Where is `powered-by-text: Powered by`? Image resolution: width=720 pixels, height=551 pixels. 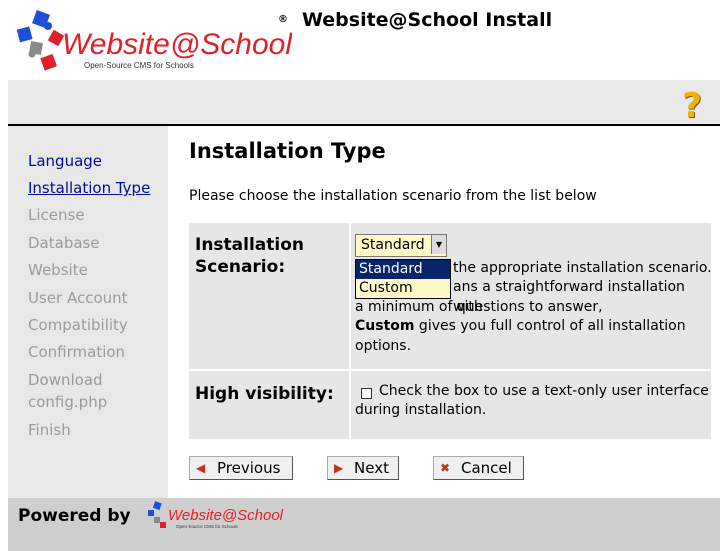
powered-by-text: Powered by is located at coordinates (74, 516).